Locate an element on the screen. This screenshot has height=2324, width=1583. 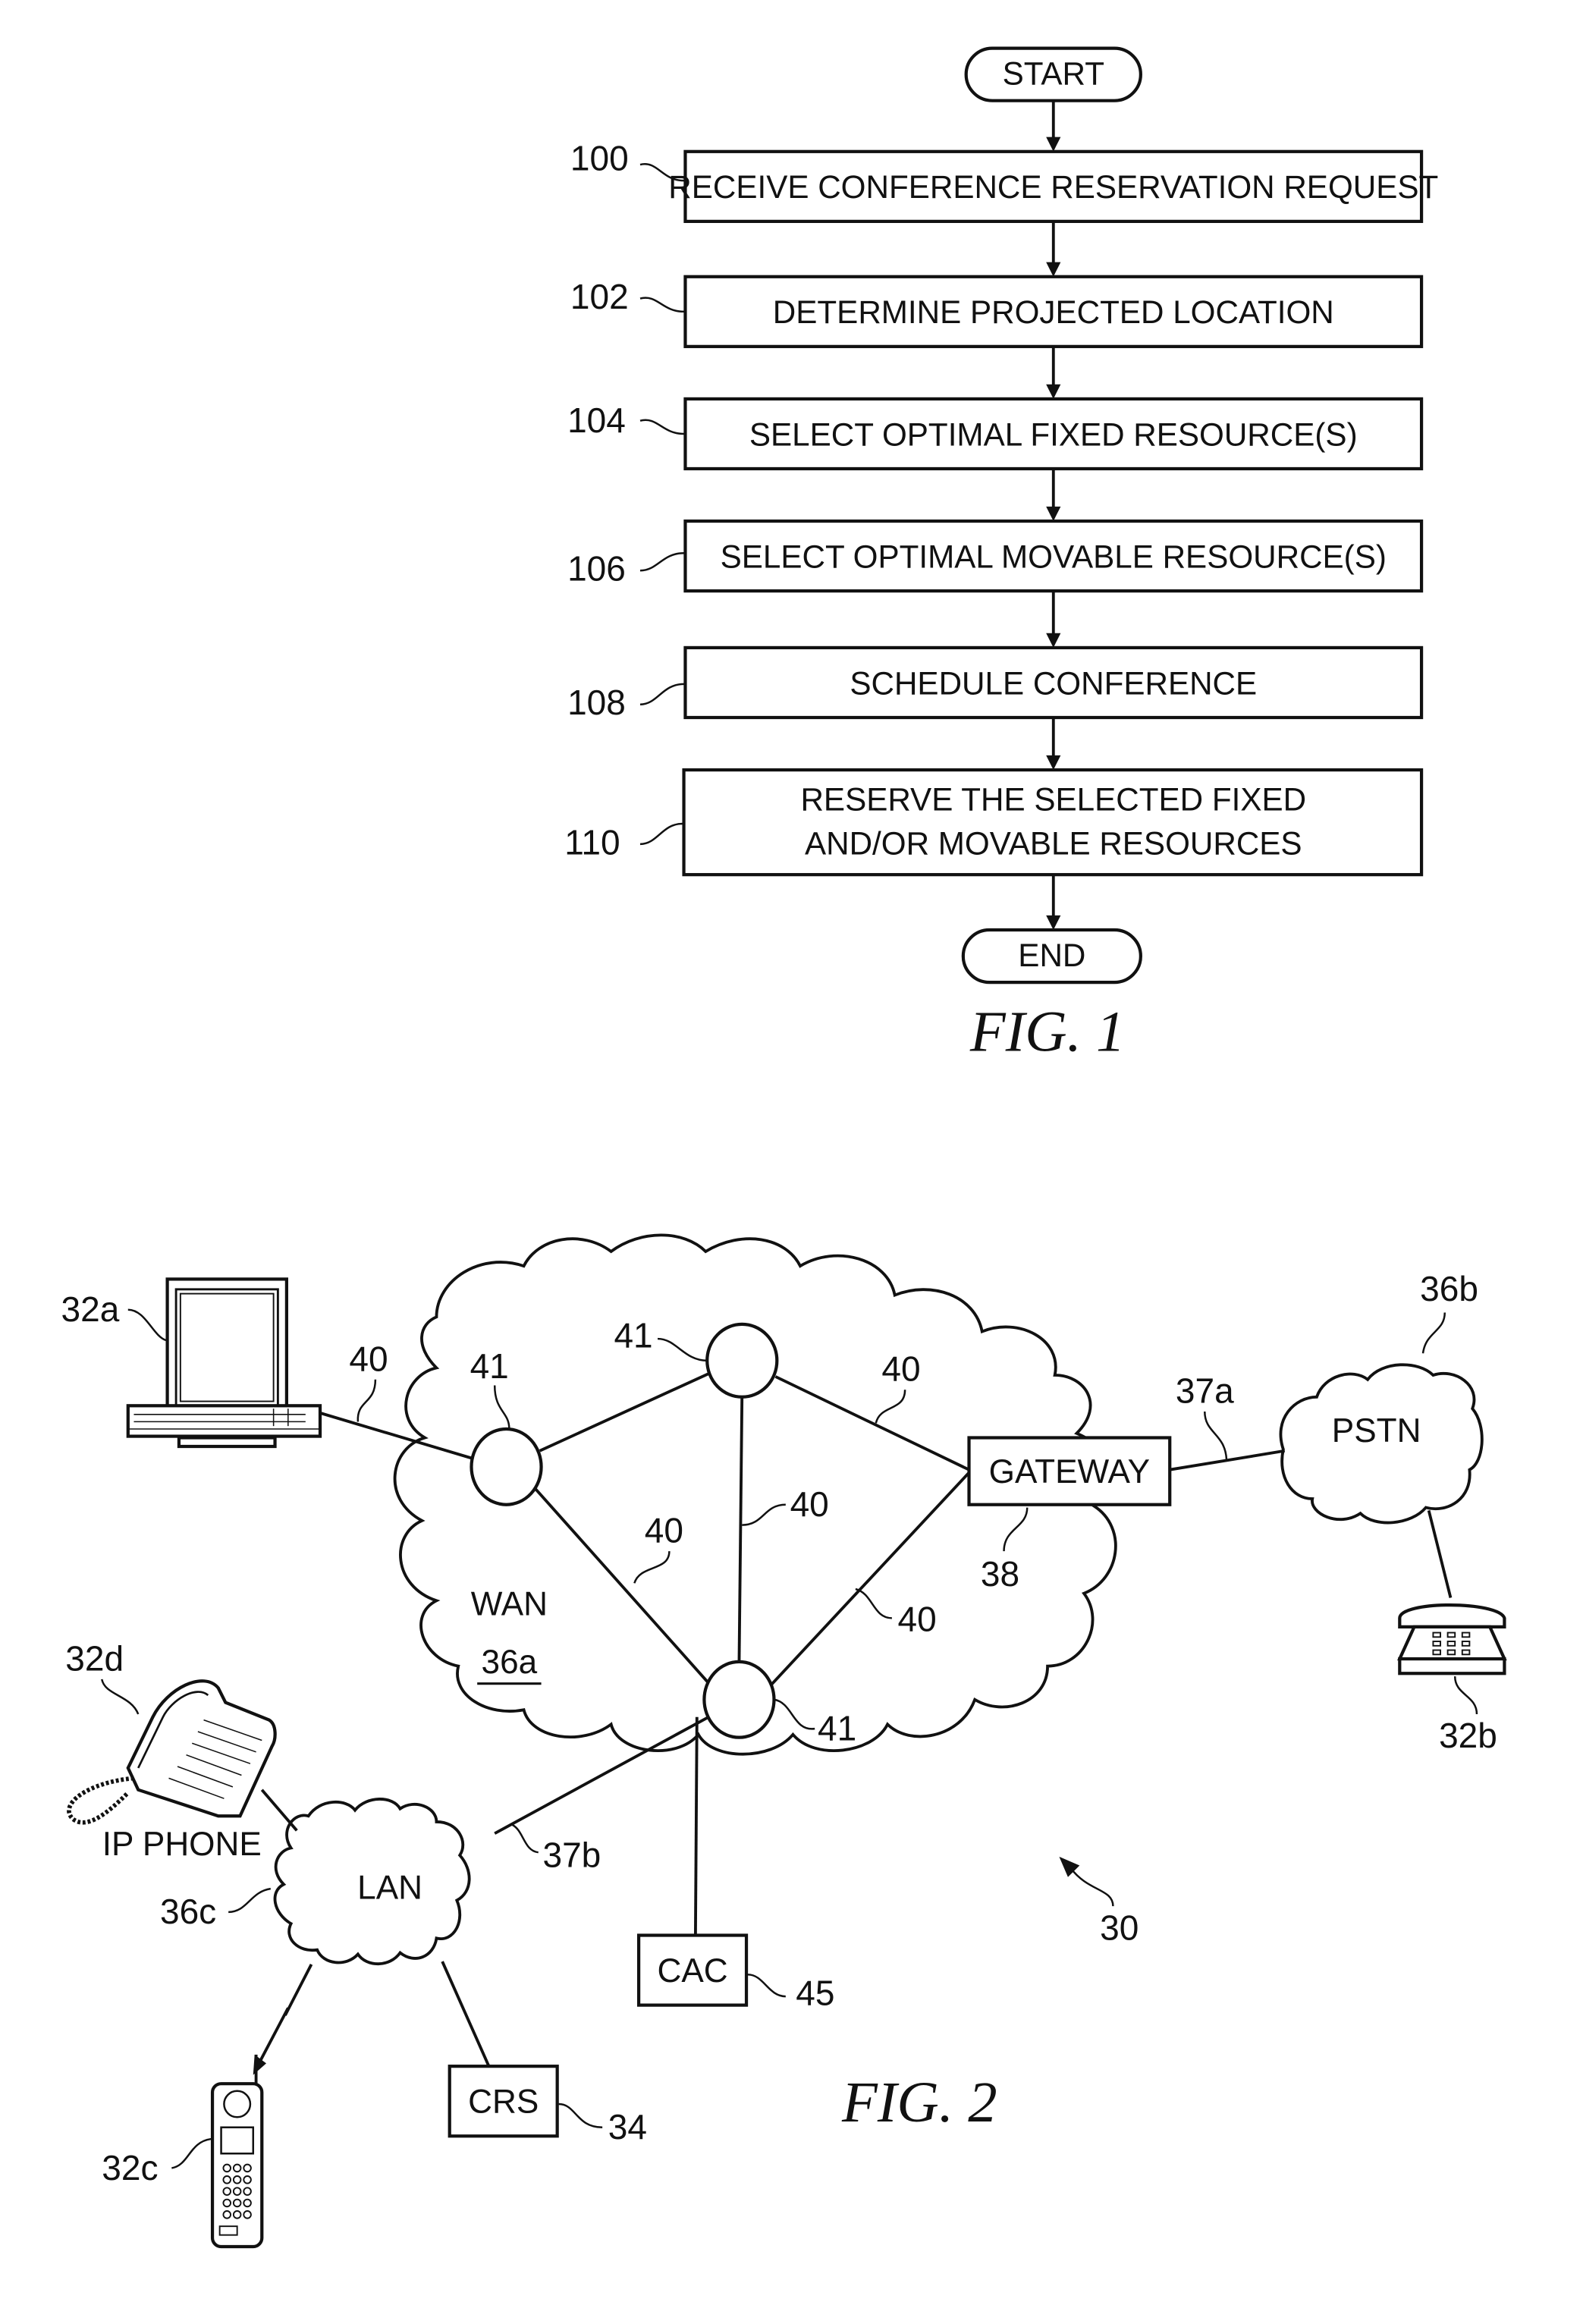
flow-step-102: DETERMINE PROJECTED LOCATION 102 is located at coordinates (997, 311).